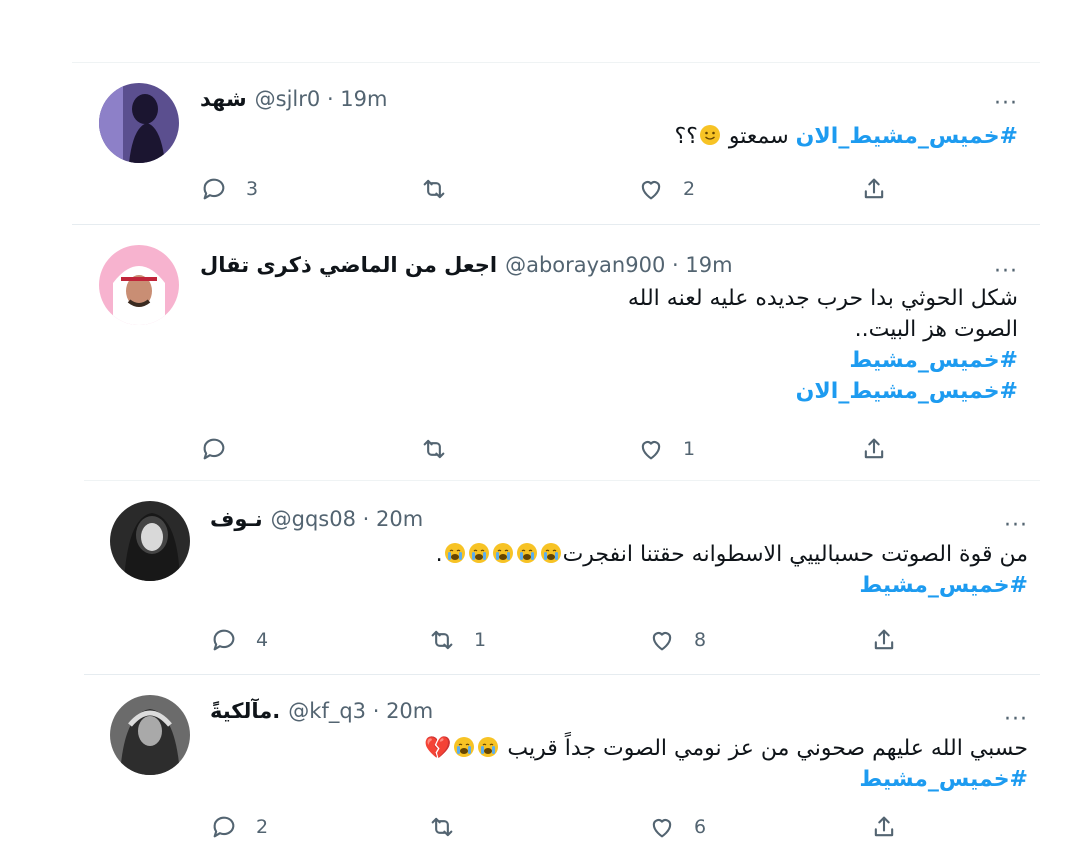 This screenshot has width=1080, height=848. Describe the element at coordinates (762, 136) in the screenshot. I see `tweet-text-fragment: سمعتو` at that location.